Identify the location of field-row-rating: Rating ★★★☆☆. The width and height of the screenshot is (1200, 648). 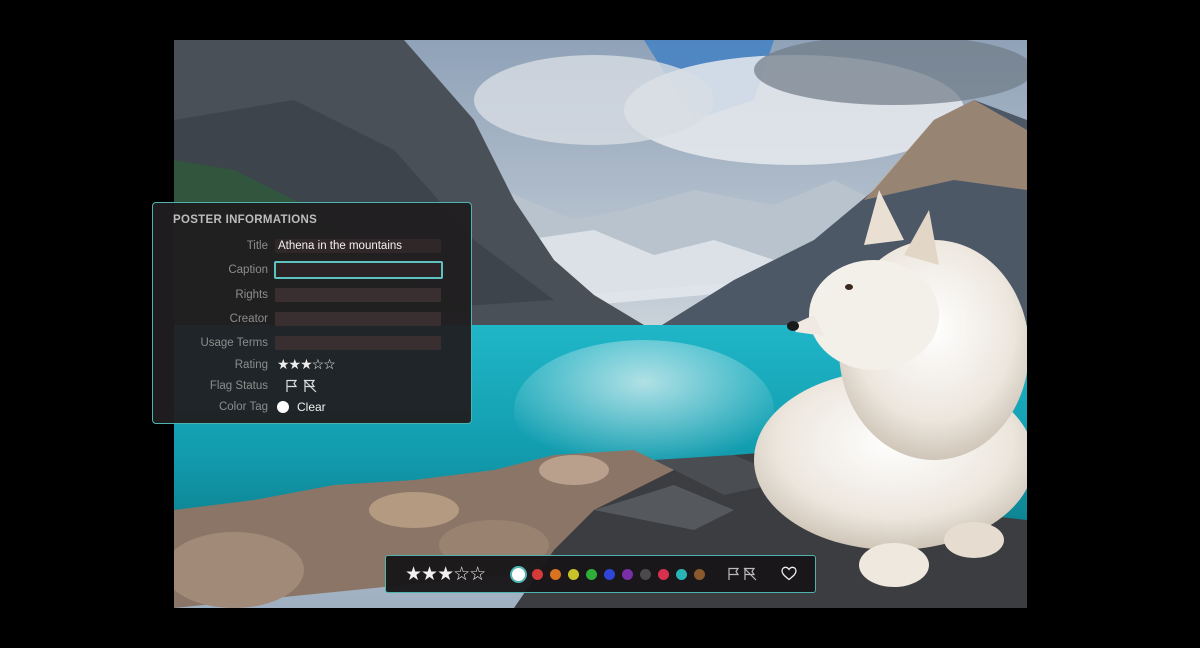
(313, 365).